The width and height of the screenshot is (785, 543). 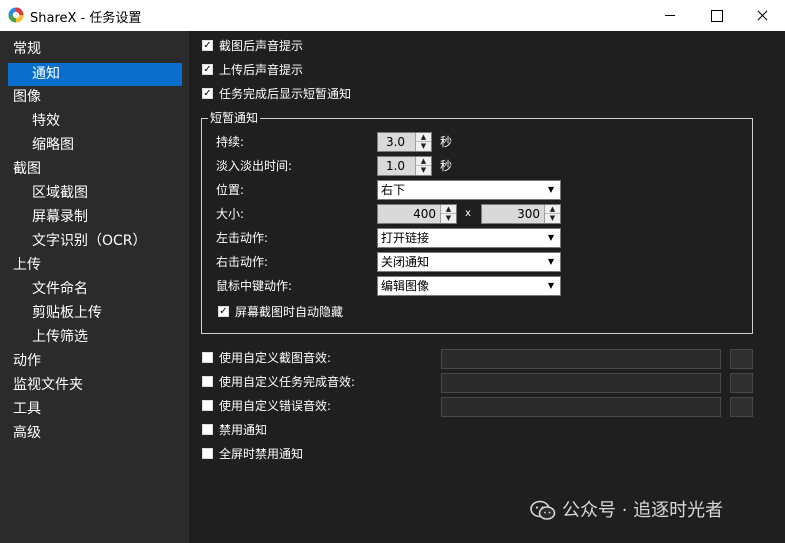 I want to click on sidebar-item-thumbnail: 缩略图, so click(x=53, y=145).